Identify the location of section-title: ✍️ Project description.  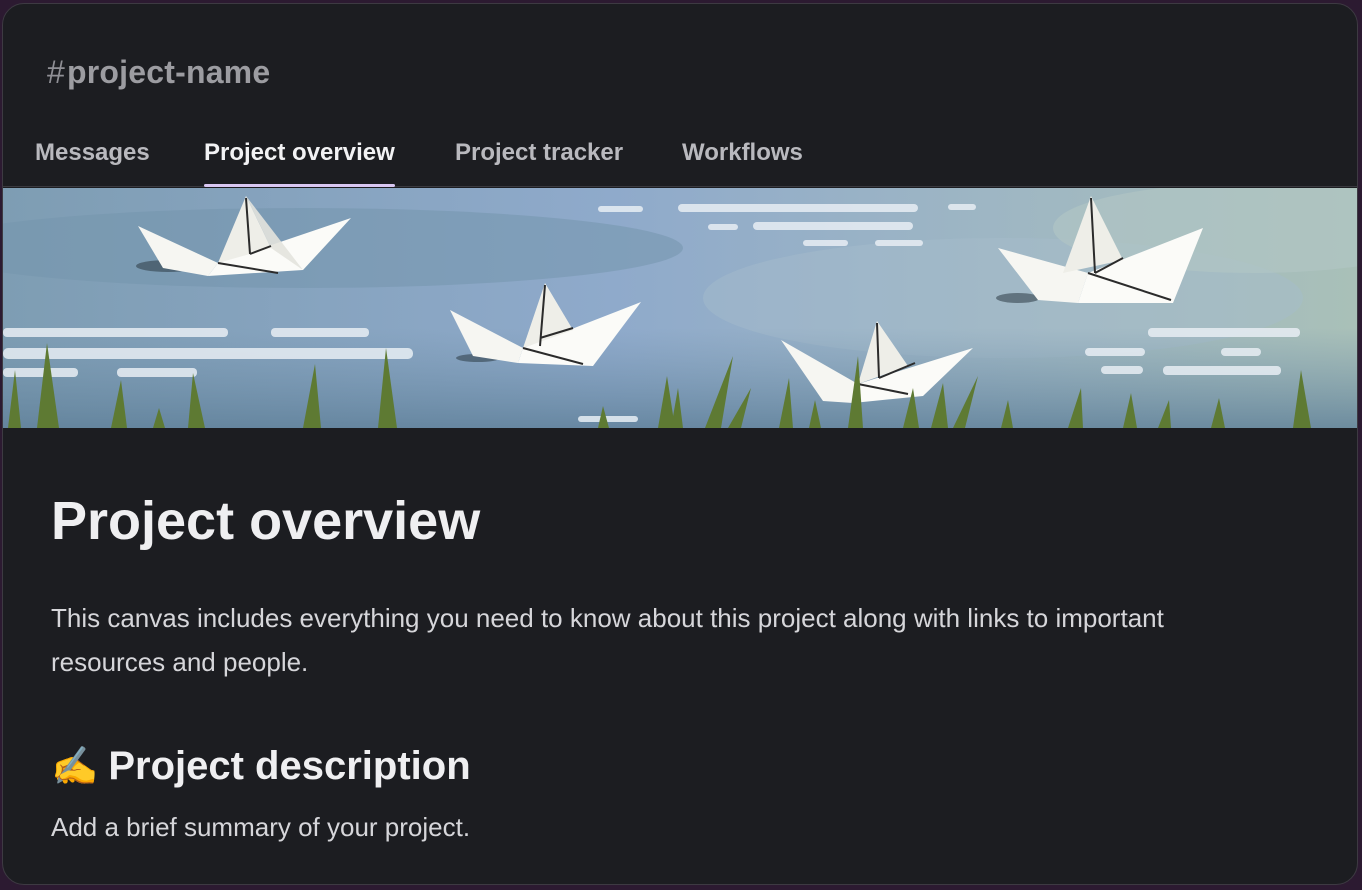
(261, 766).